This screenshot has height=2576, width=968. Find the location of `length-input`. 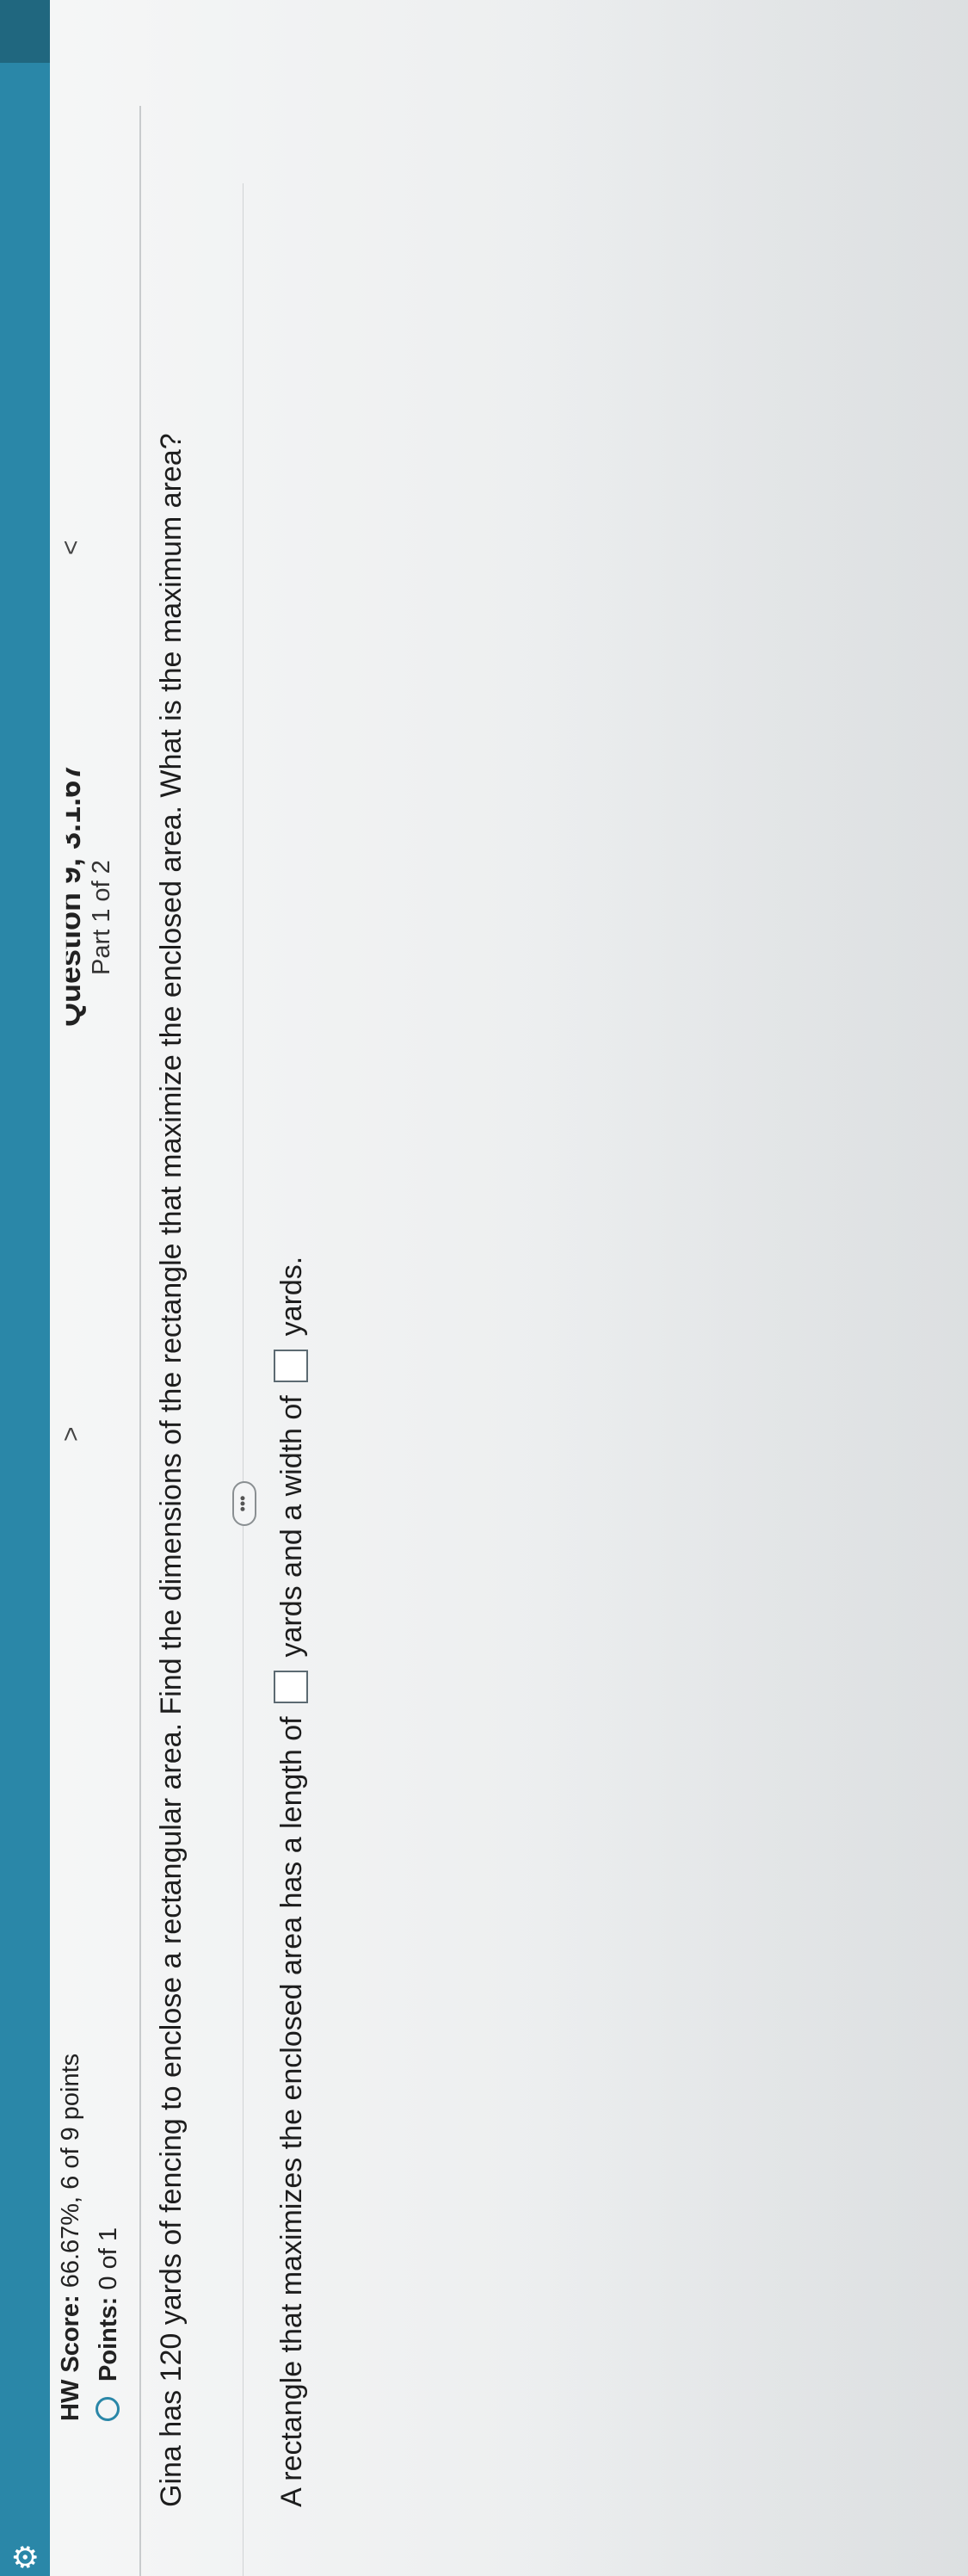

length-input is located at coordinates (291, 1686).